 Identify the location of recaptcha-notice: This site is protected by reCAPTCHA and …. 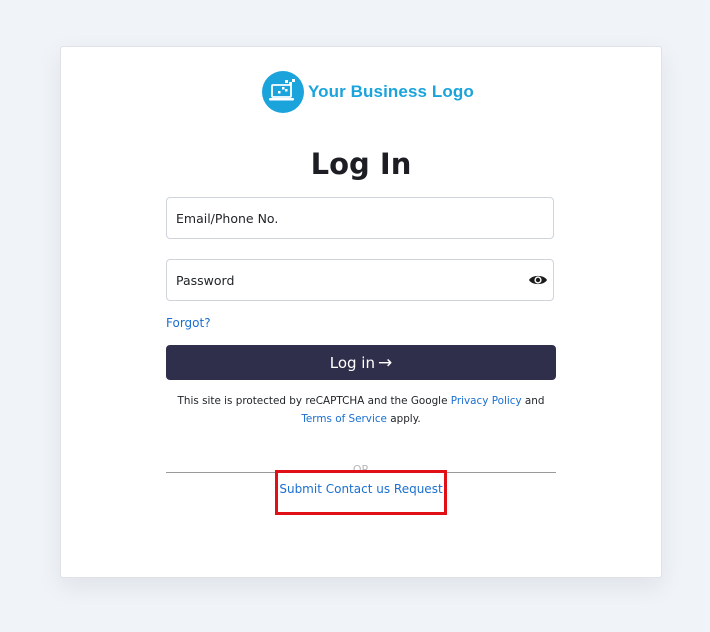
(361, 410).